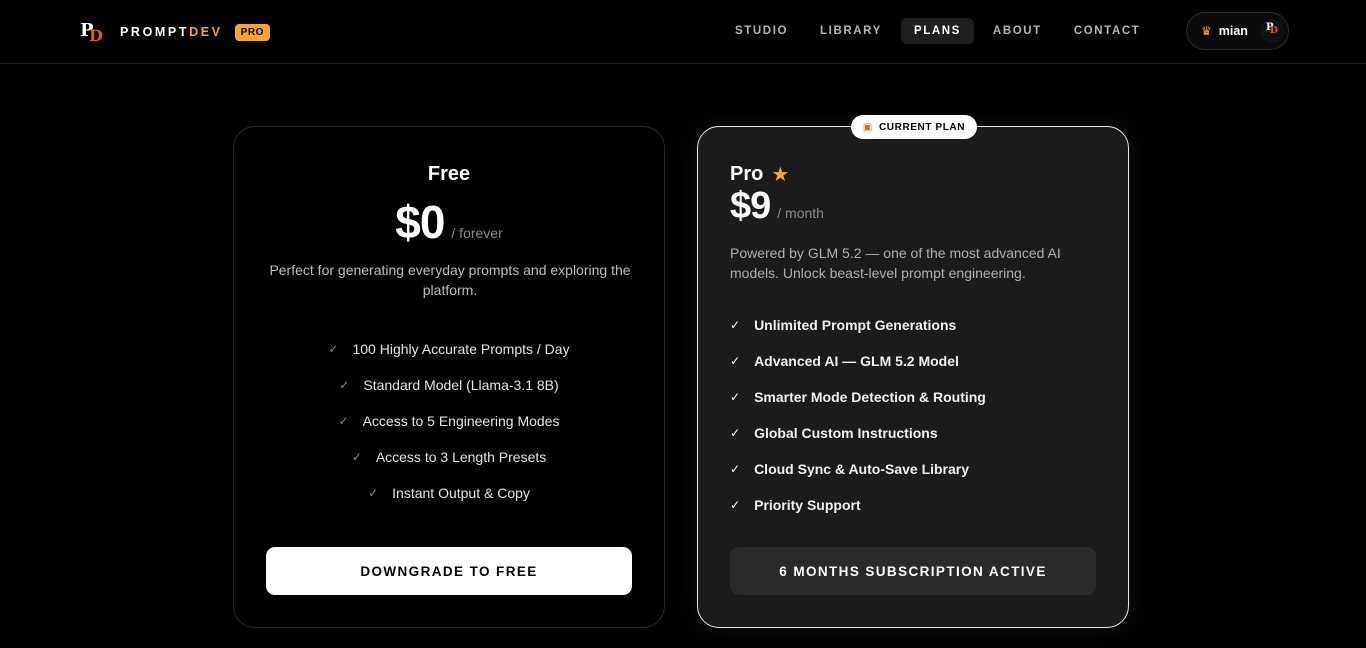 This screenshot has height=648, width=1366. Describe the element at coordinates (91, 32) in the screenshot. I see `brand-logo-icon: P D` at that location.